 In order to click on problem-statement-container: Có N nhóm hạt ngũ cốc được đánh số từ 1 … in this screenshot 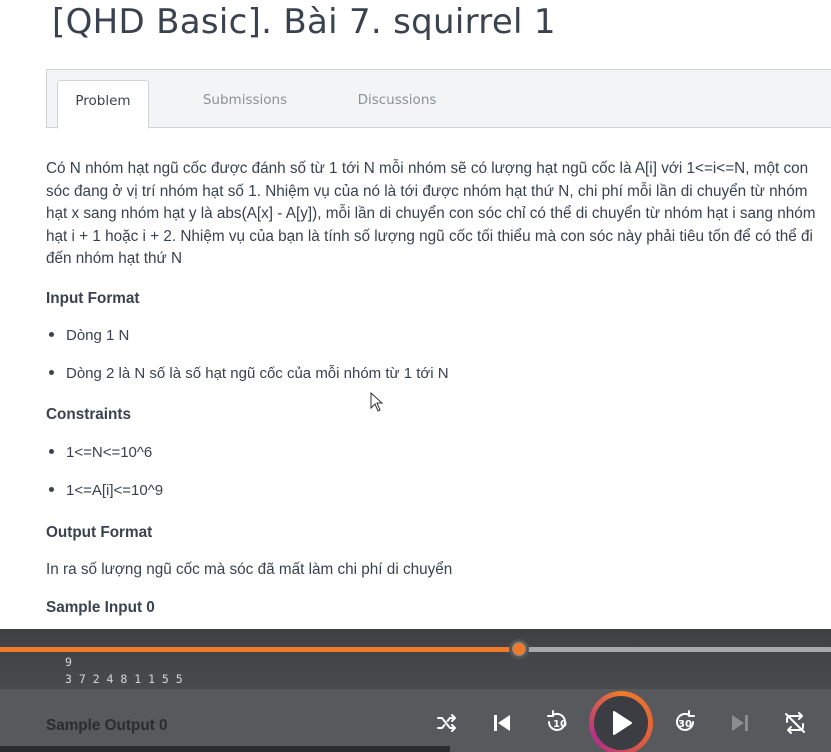, I will do `click(435, 214)`.